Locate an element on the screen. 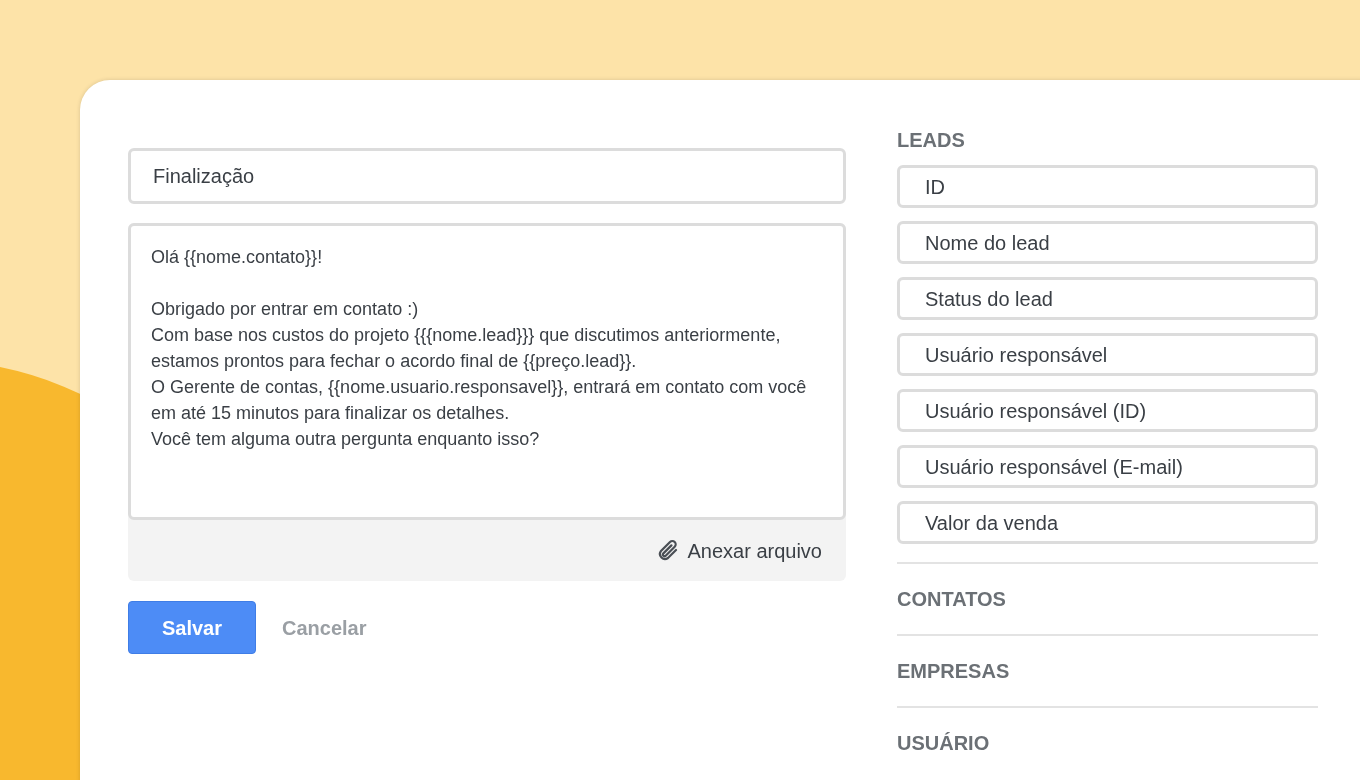 This screenshot has width=1360, height=780. section-header: EMPRESAS is located at coordinates (1107, 671).